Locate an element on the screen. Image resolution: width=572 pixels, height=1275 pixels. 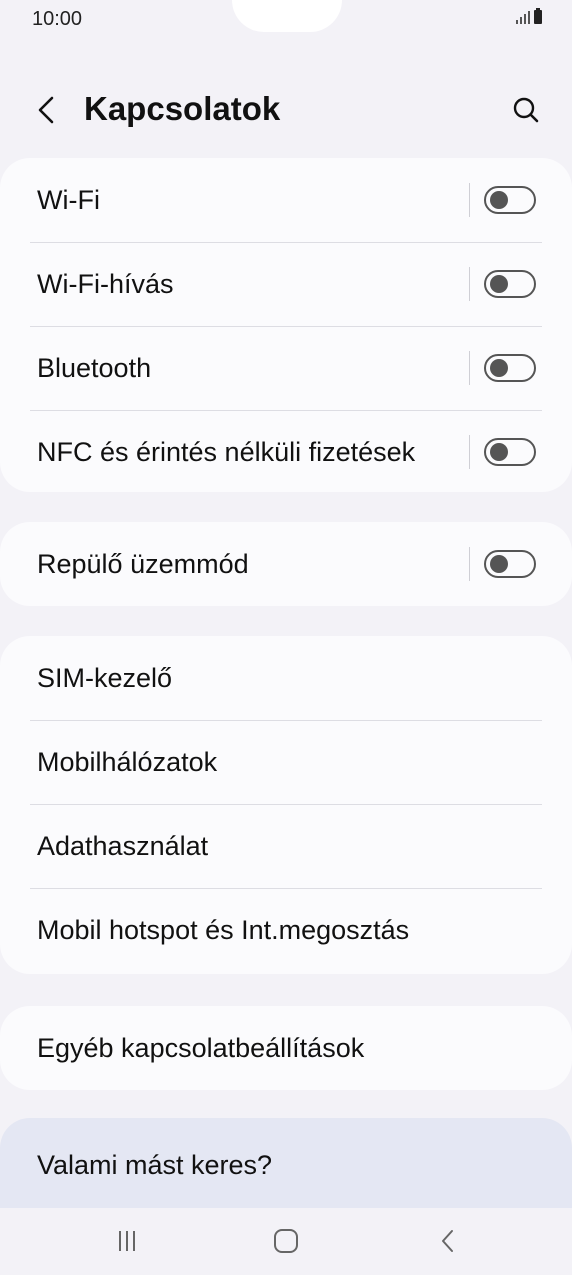
search-button is located at coordinates (526, 110).